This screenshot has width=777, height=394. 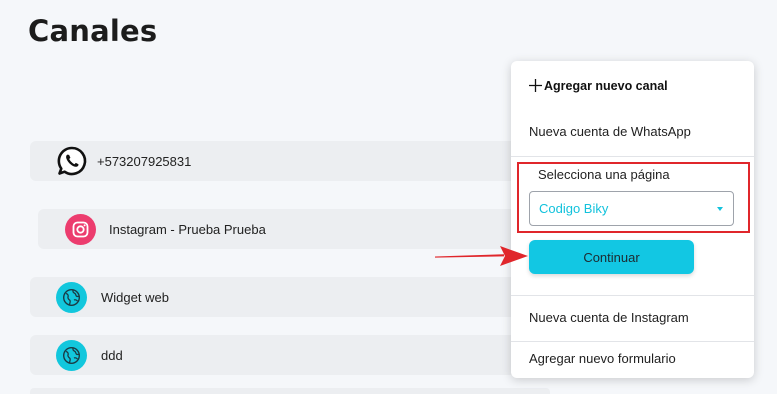 What do you see at coordinates (720, 208) in the screenshot?
I see `caret-down-icon` at bounding box center [720, 208].